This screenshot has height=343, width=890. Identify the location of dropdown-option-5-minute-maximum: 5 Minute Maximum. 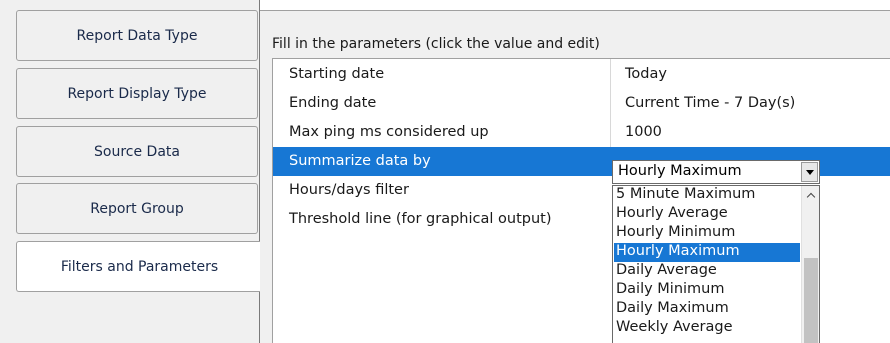
(707, 195).